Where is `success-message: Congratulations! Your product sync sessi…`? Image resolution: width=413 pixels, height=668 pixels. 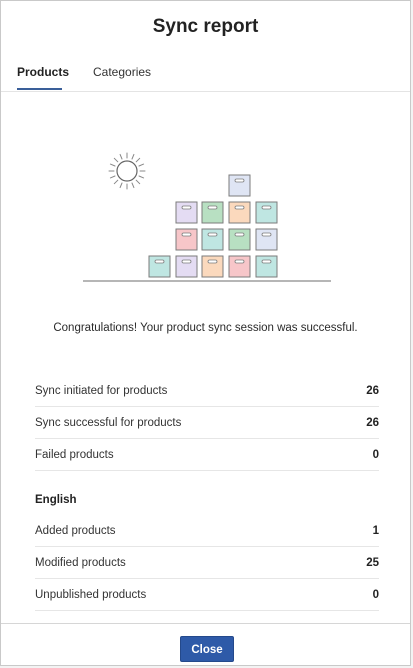 success-message: Congratulations! Your product sync sessi… is located at coordinates (205, 328).